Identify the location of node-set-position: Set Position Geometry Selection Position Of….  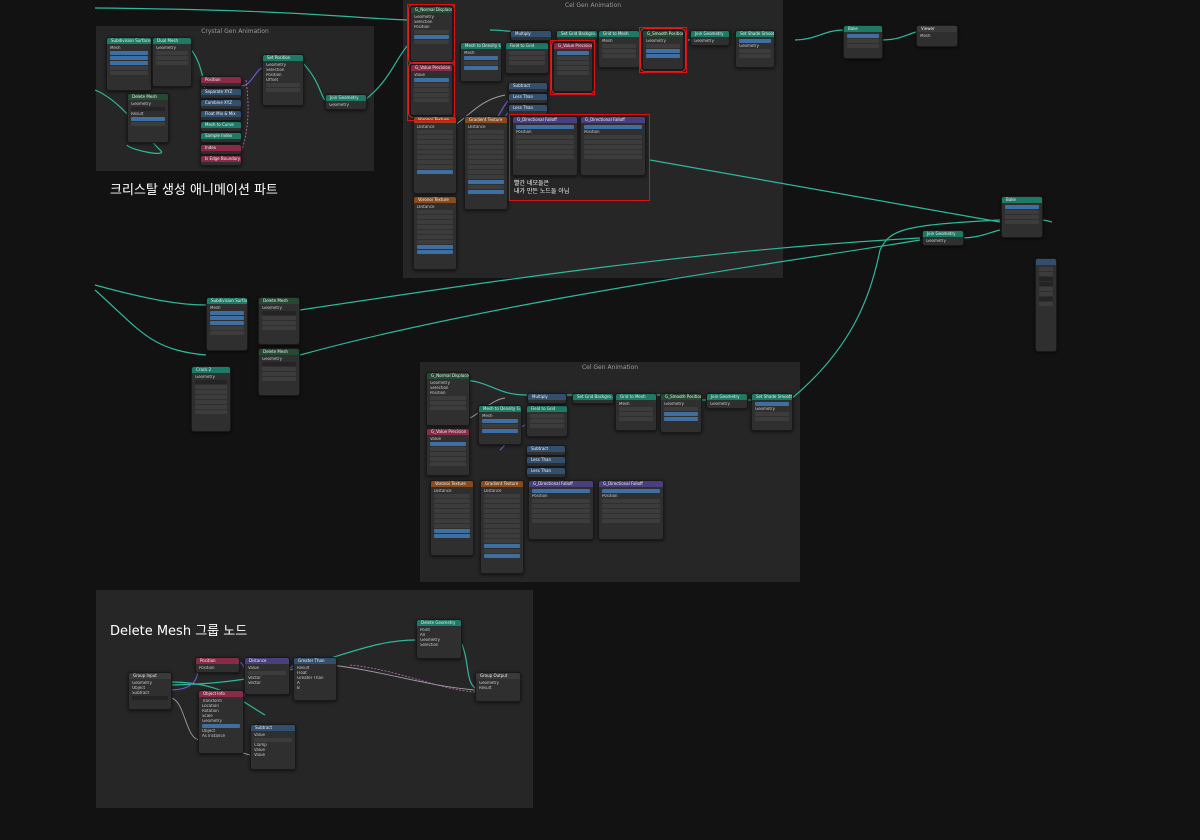
(283, 80).